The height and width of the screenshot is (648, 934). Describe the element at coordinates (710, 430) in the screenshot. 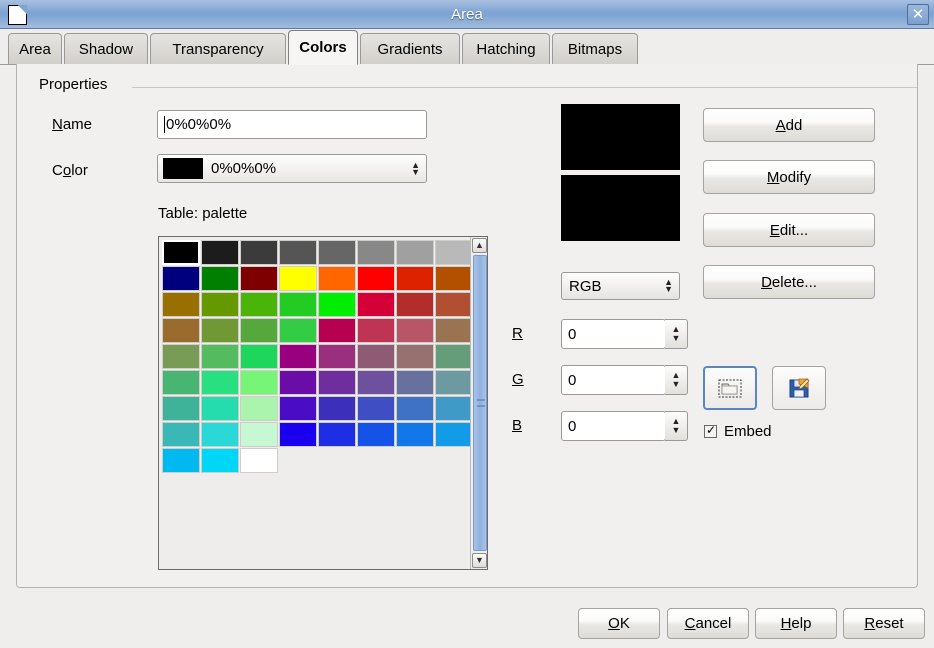

I see `embed-checkbox` at that location.